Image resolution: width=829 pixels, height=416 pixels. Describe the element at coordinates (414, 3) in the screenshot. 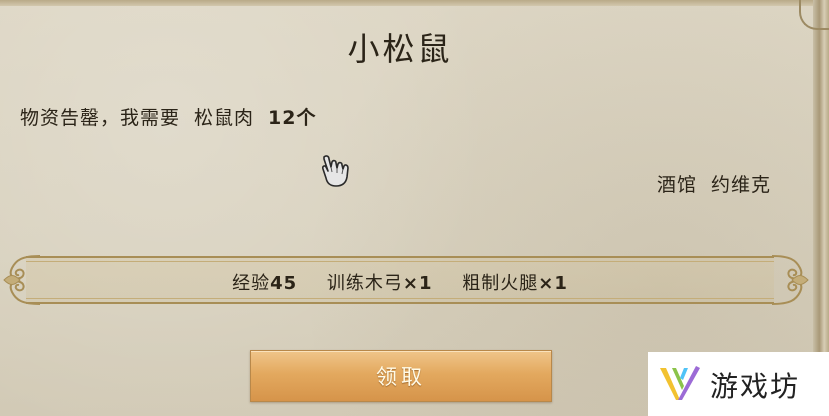

I see `frame-top-border` at that location.